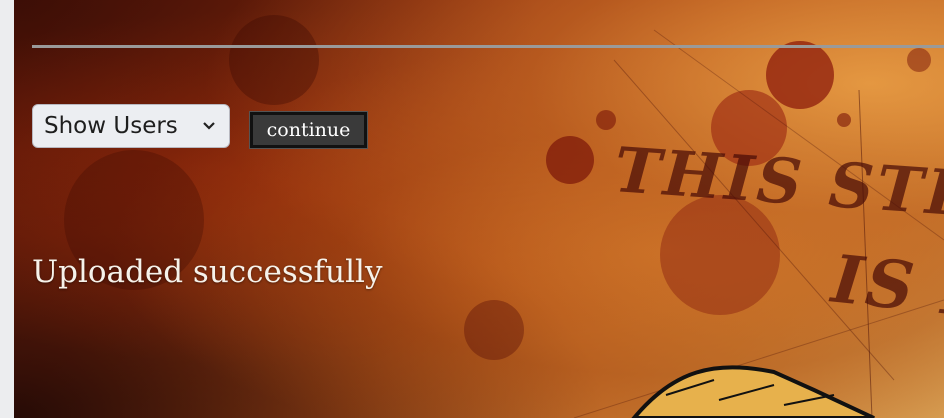 This screenshot has height=418, width=944. Describe the element at coordinates (488, 46) in the screenshot. I see `horizontal-rule` at that location.